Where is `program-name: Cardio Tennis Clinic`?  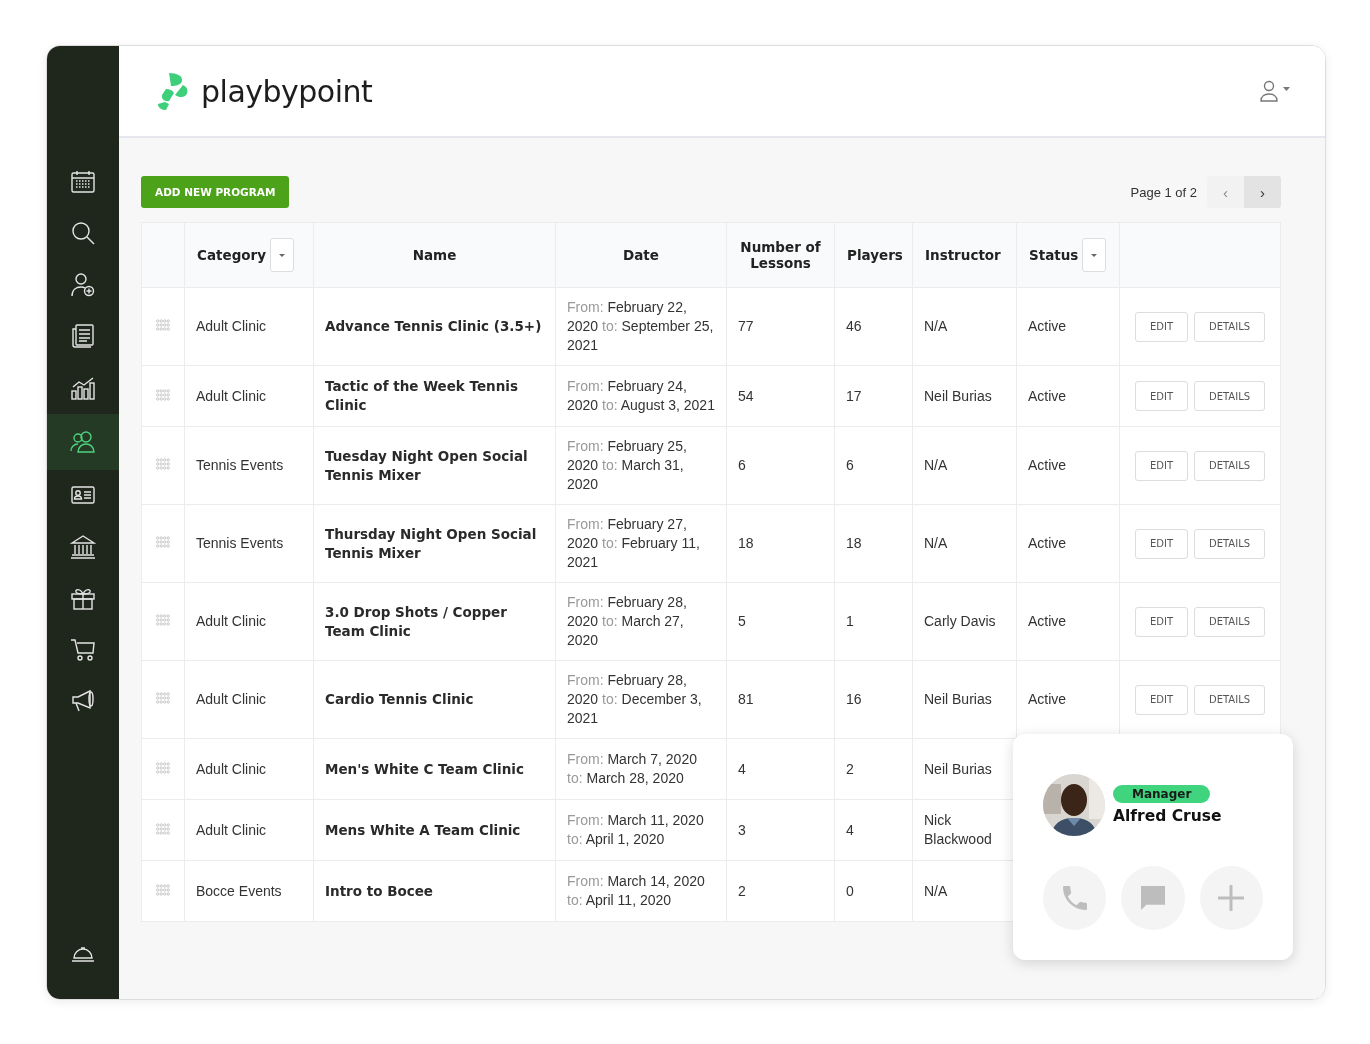
program-name: Cardio Tennis Clinic is located at coordinates (399, 699).